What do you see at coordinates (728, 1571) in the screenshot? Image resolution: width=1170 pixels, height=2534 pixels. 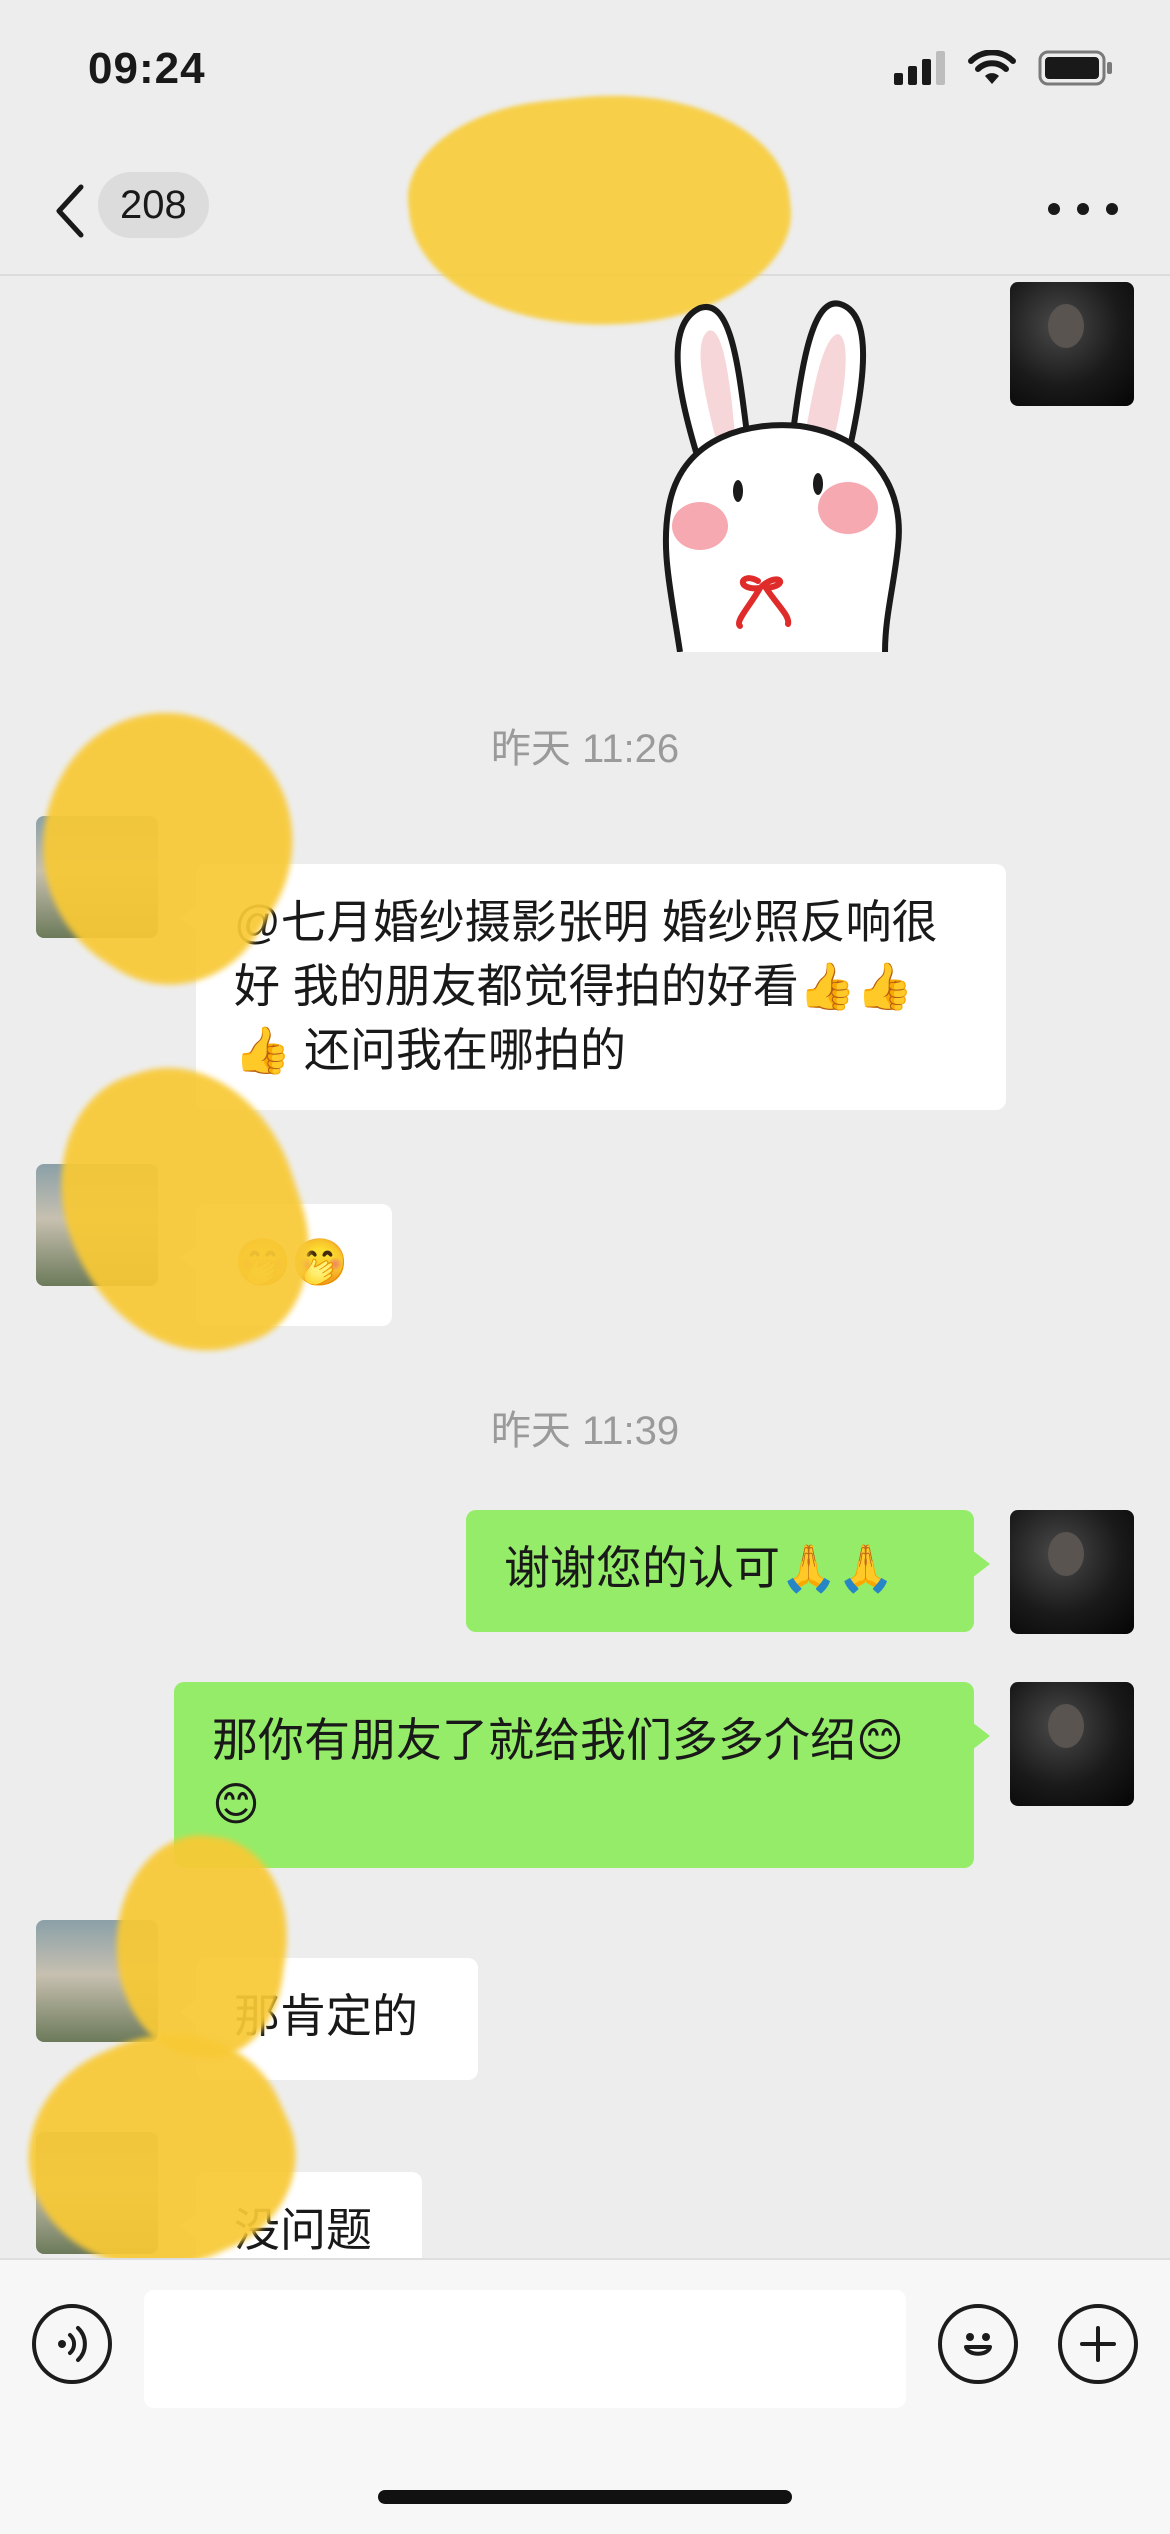 I see `message-bubble: 谢谢您的认可🙏🙏` at bounding box center [728, 1571].